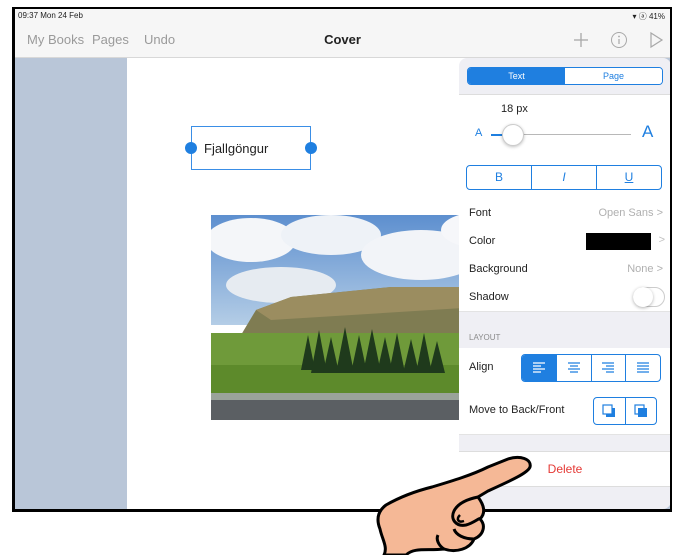 The width and height of the screenshot is (679, 555). I want to click on align-left-button, so click(539, 368).